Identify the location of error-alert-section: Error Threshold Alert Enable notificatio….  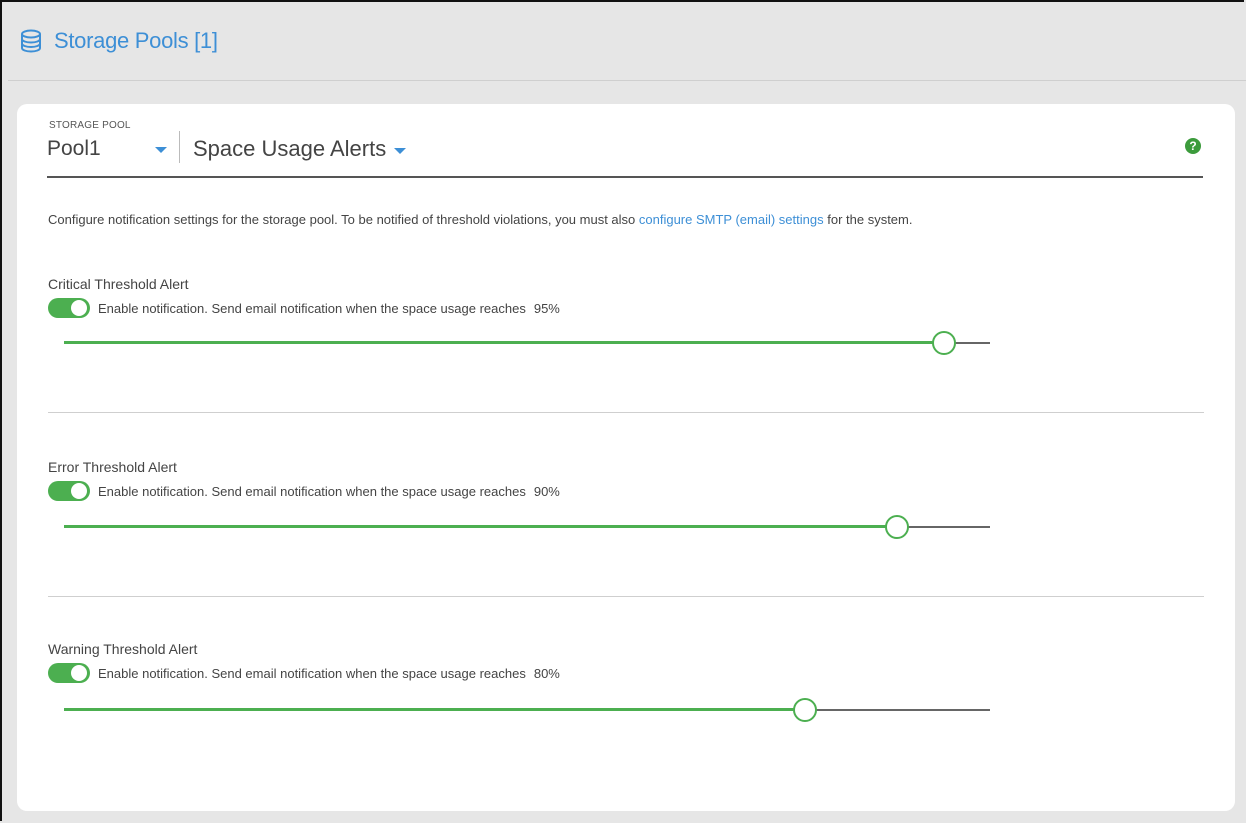
(626, 499).